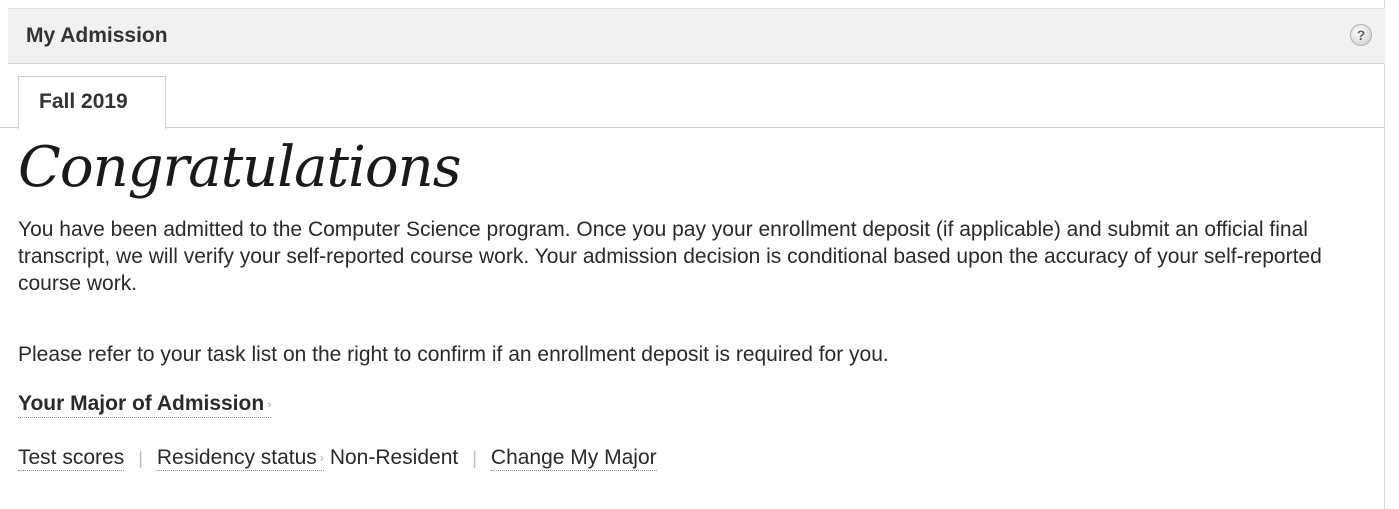  I want to click on residency-status-link: Residency status ›, so click(240, 458).